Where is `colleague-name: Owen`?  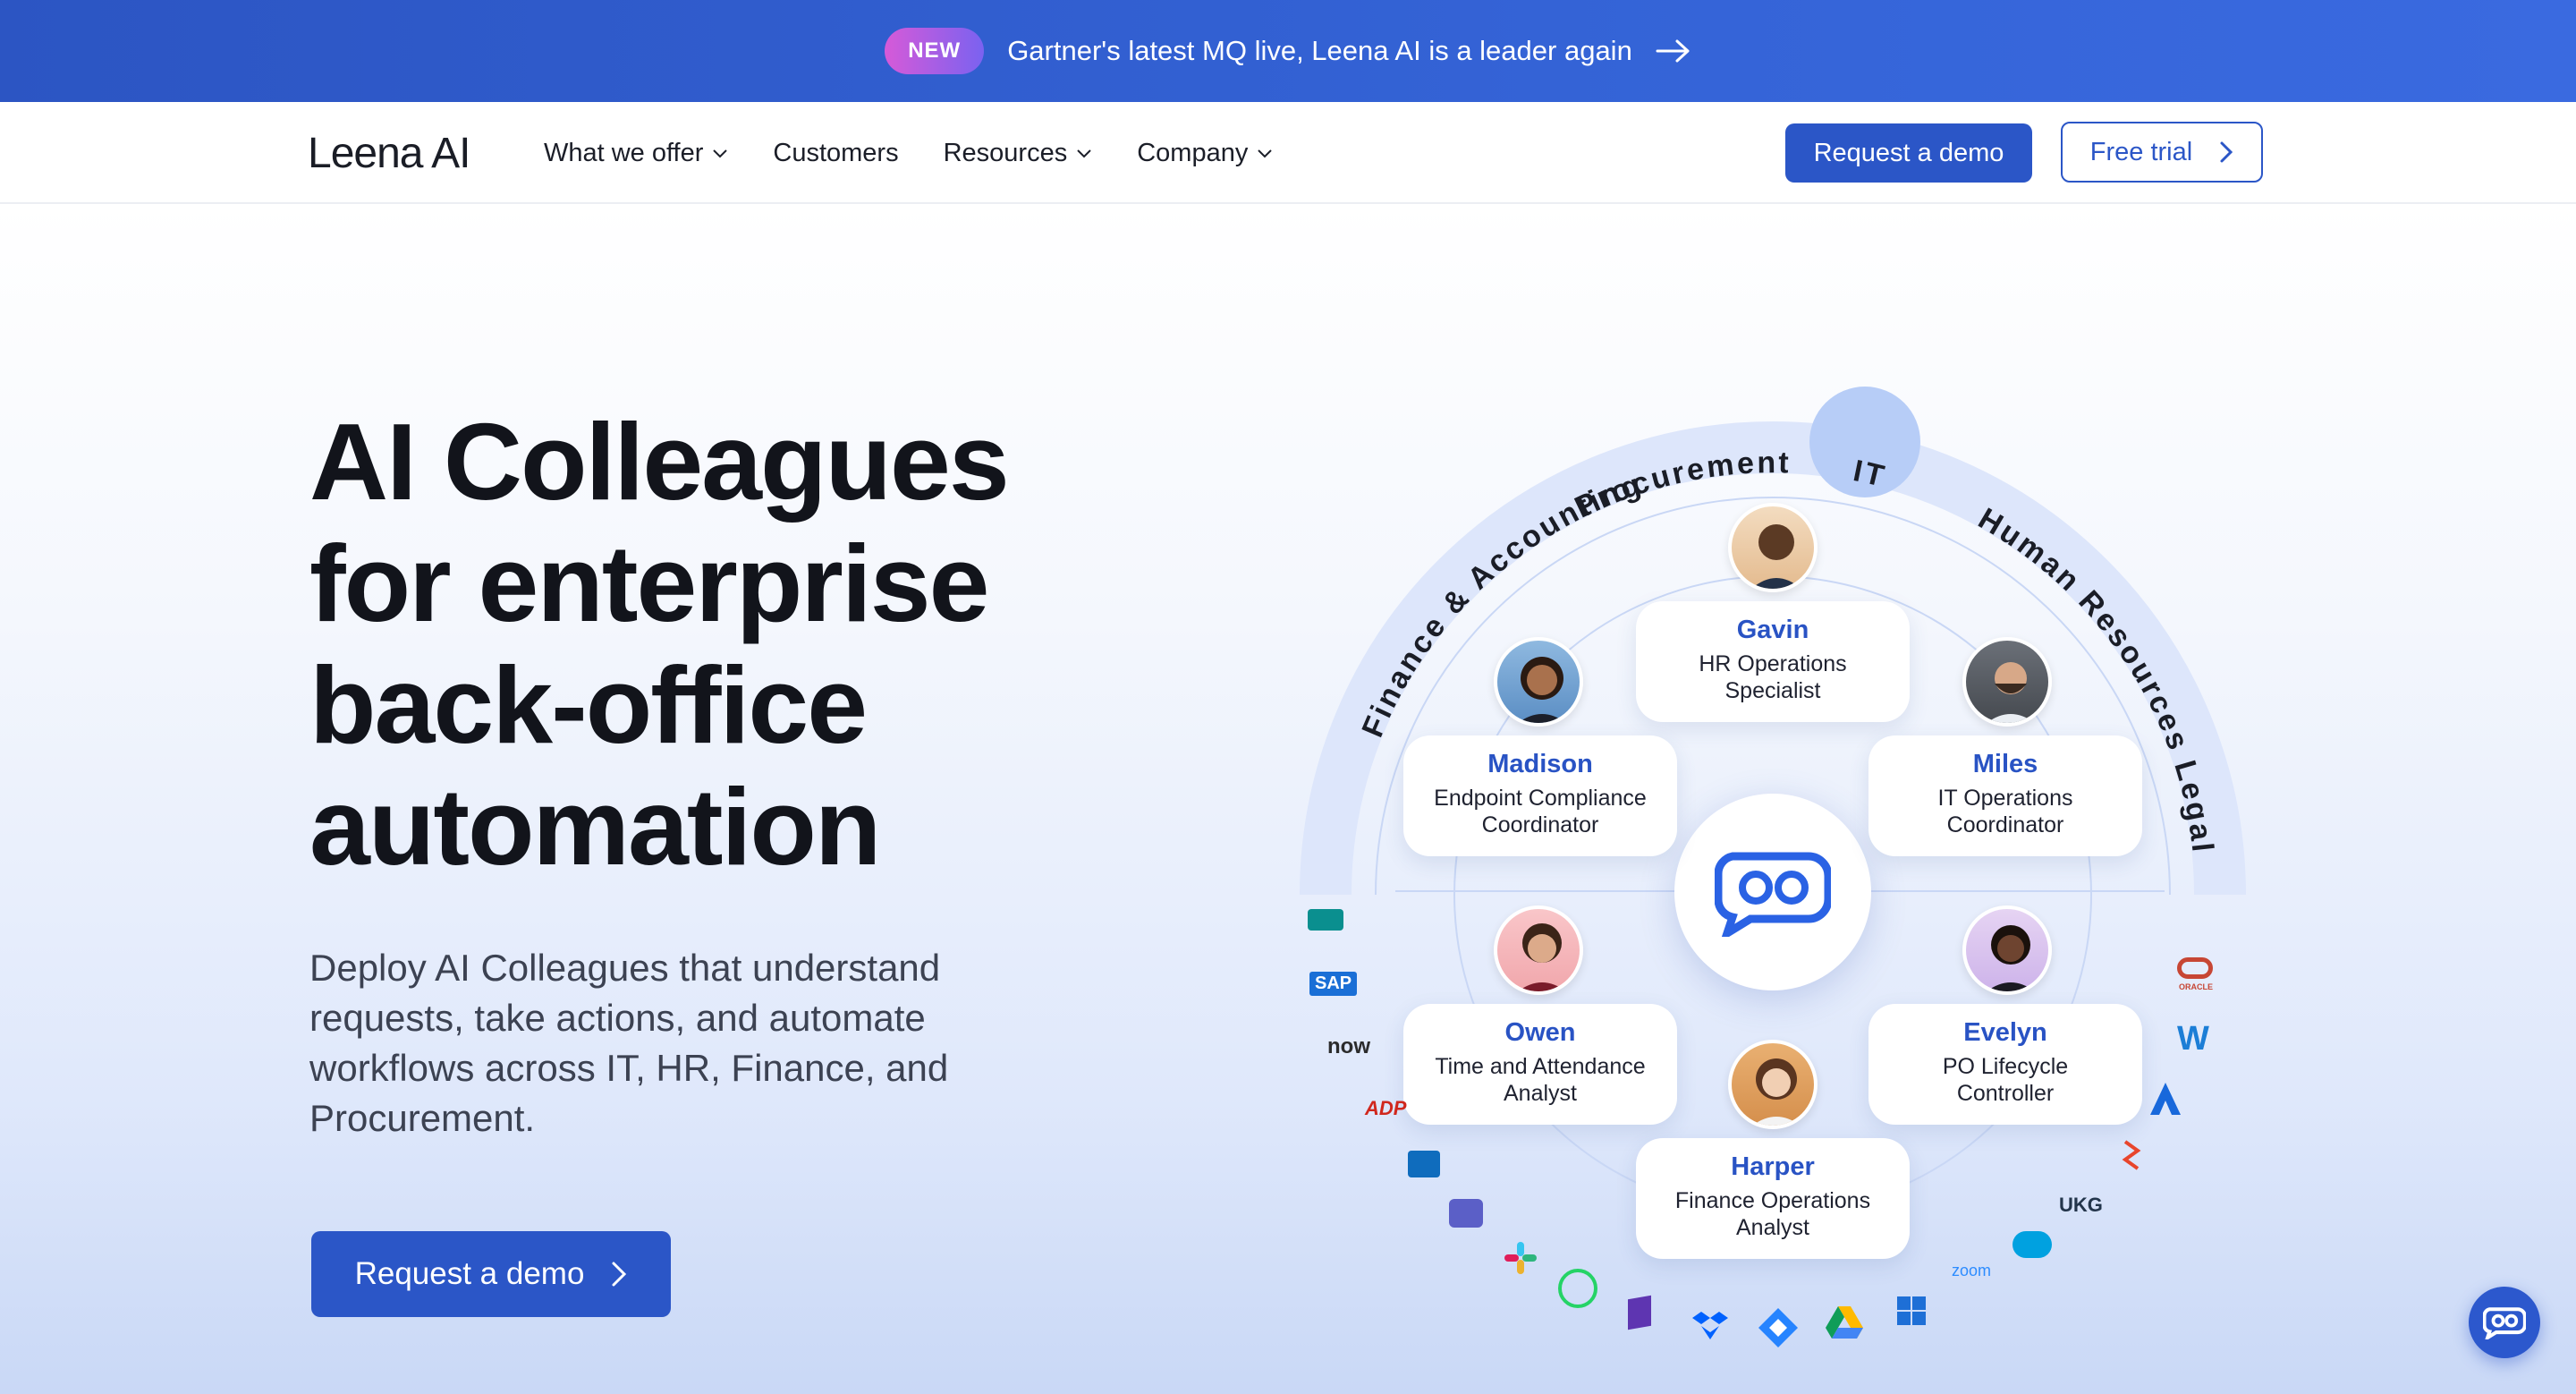
colleague-name: Owen is located at coordinates (1540, 1032).